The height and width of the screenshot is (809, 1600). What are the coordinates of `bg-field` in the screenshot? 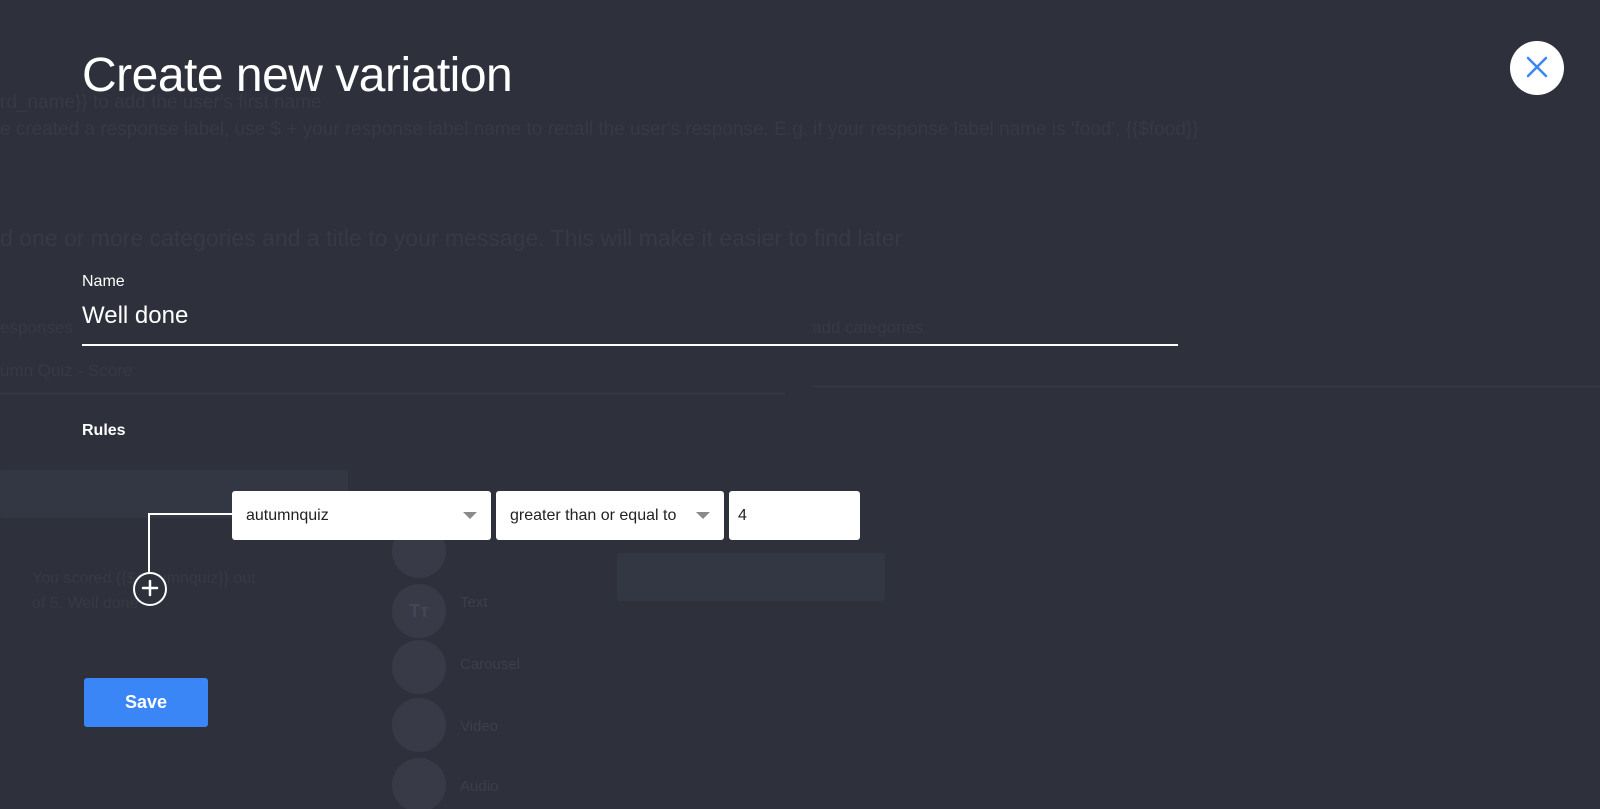 It's located at (751, 577).